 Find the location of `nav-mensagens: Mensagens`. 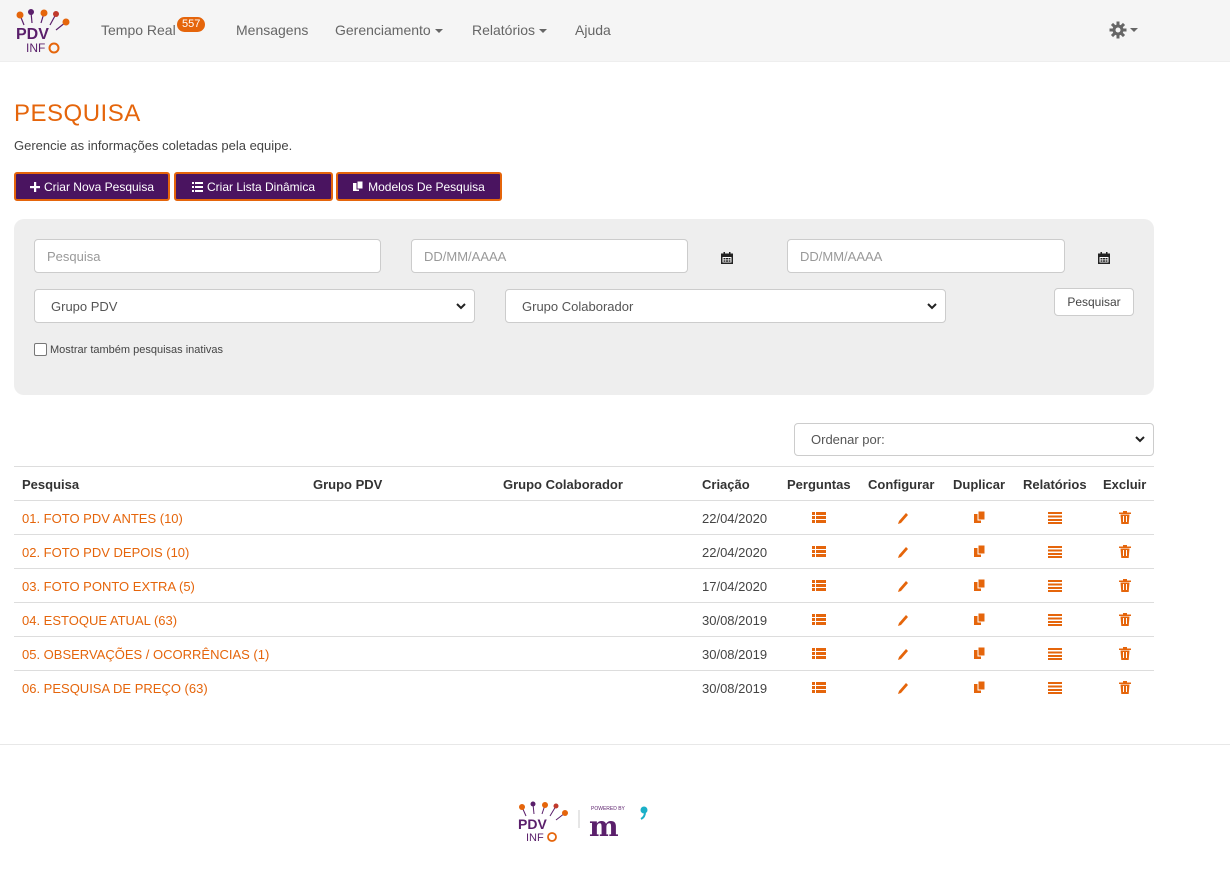

nav-mensagens: Mensagens is located at coordinates (272, 30).